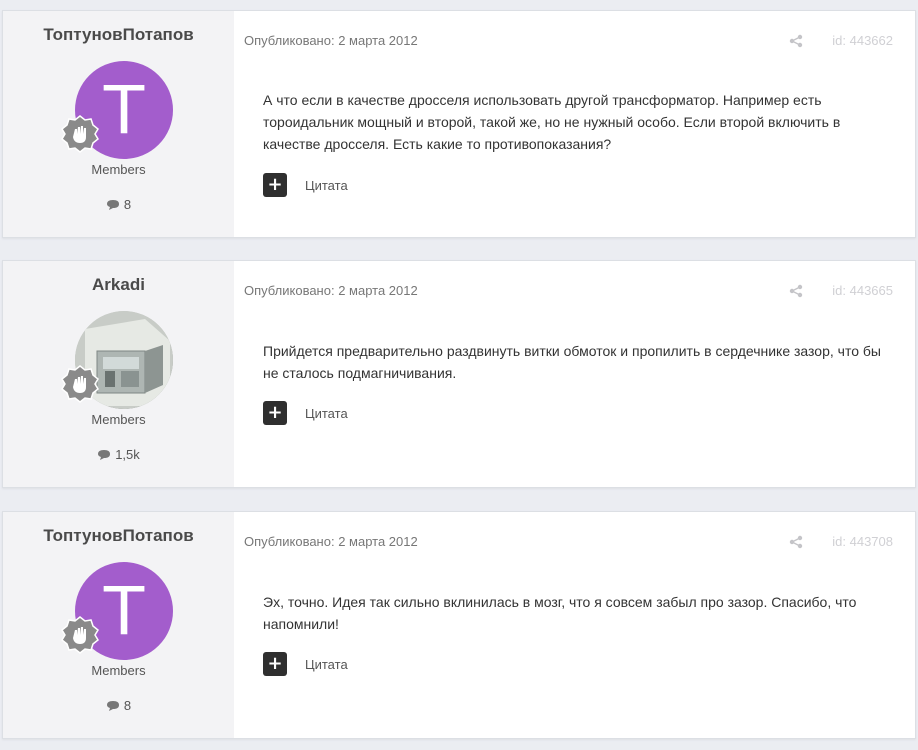 Image resolution: width=918 pixels, height=750 pixels. What do you see at coordinates (862, 290) in the screenshot?
I see `post-id: id: 443665` at bounding box center [862, 290].